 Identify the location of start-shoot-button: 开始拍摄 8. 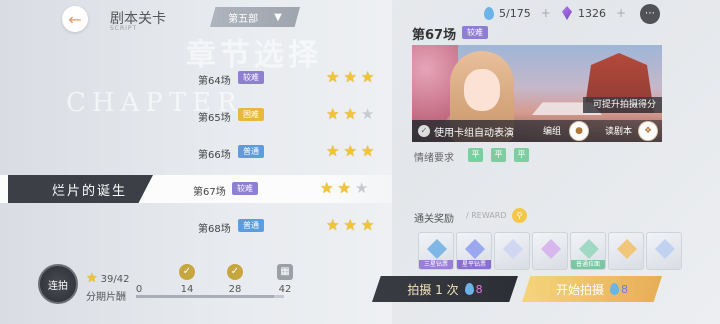
(592, 289).